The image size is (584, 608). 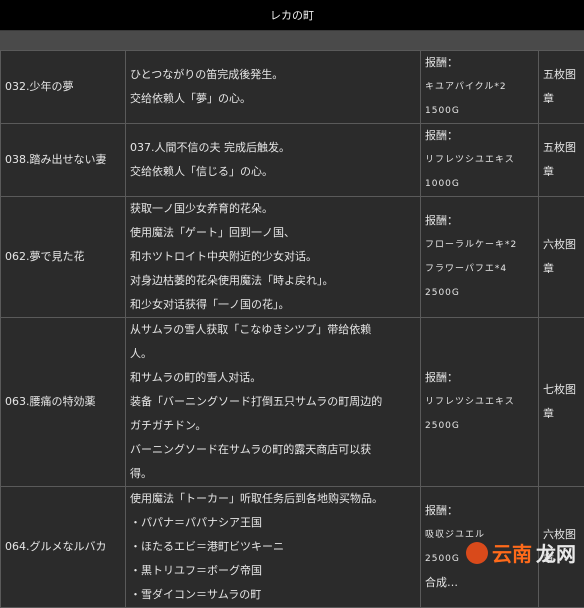 What do you see at coordinates (479, 269) in the screenshot?
I see `reward-item: フラワーパフエ*4` at bounding box center [479, 269].